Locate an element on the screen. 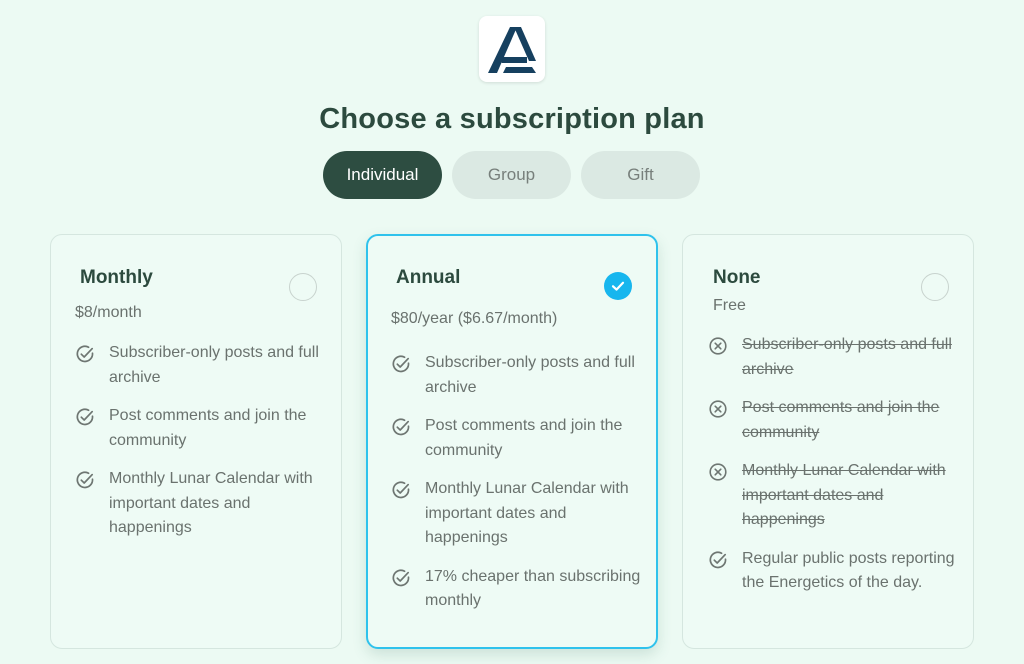 This screenshot has width=1024, height=664. plan-radio-monthly is located at coordinates (303, 287).